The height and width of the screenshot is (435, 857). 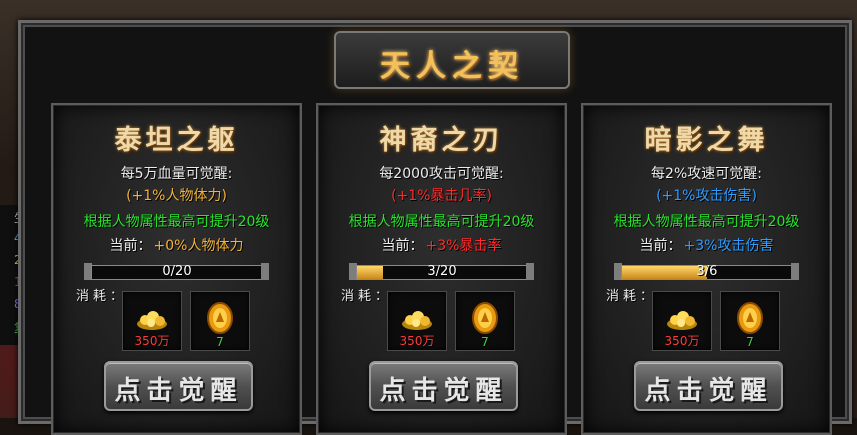 I want to click on progress-bar: 0/20, so click(x=177, y=272).